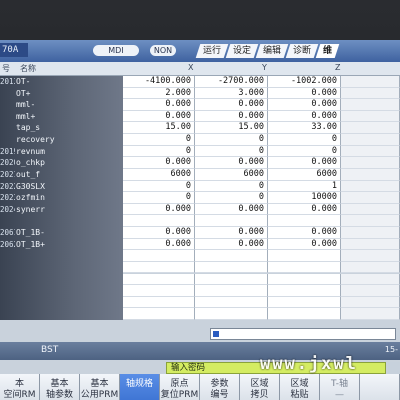 This screenshot has height=400, width=400. I want to click on tab-maintenance: 维, so click(327, 51).